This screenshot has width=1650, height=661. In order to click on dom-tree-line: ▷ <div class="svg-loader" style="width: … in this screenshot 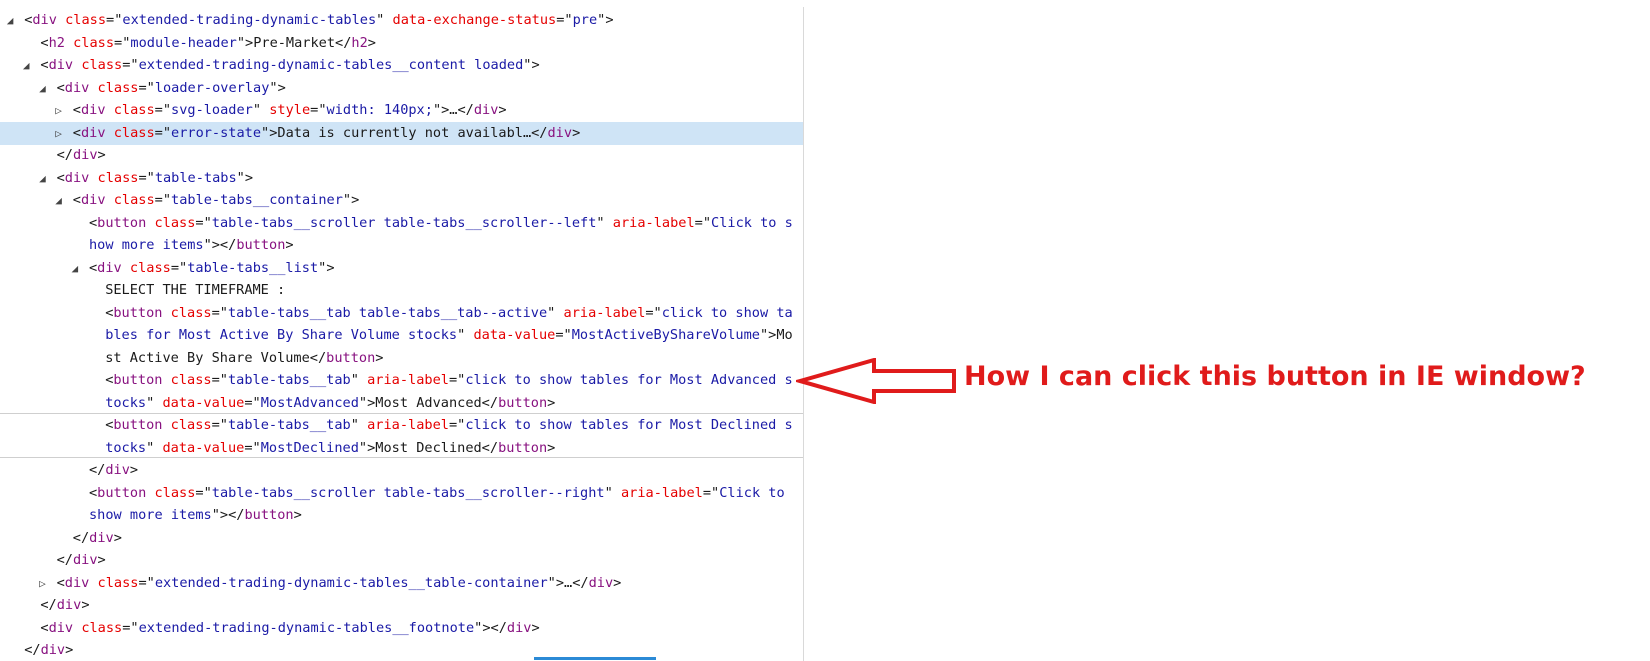, I will do `click(401, 111)`.